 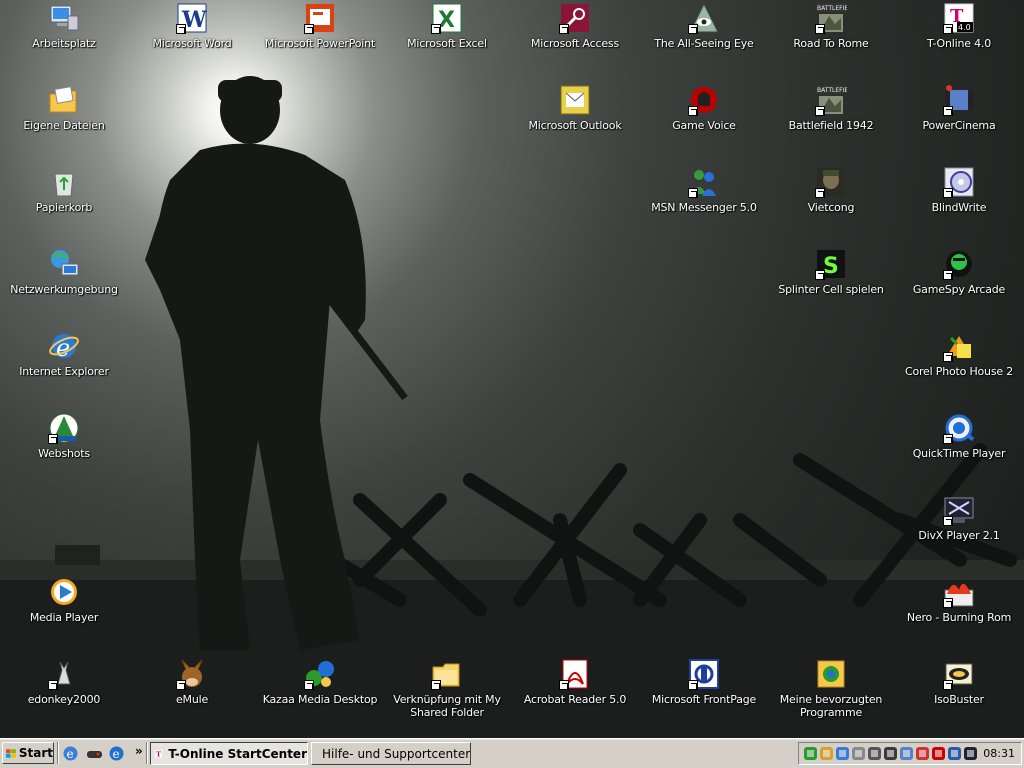 I want to click on desktop-icon-powercinema: PowerCinema, so click(x=959, y=108).